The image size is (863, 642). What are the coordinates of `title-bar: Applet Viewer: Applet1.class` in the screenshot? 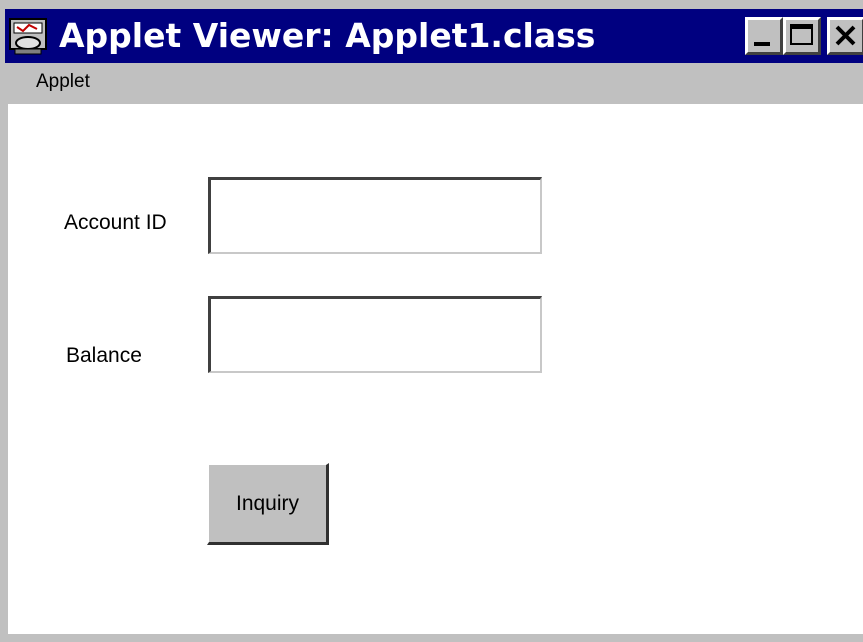 It's located at (434, 36).